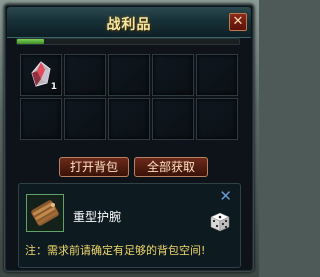 The width and height of the screenshot is (320, 277). What do you see at coordinates (53, 87) in the screenshot?
I see `item-quantity: 1` at bounding box center [53, 87].